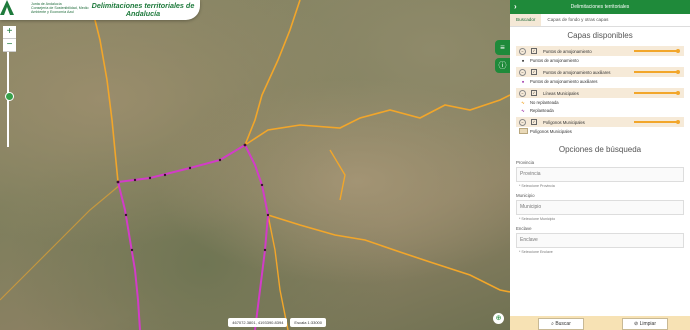  I want to click on clear-button-label: Limpiar, so click(647, 324).